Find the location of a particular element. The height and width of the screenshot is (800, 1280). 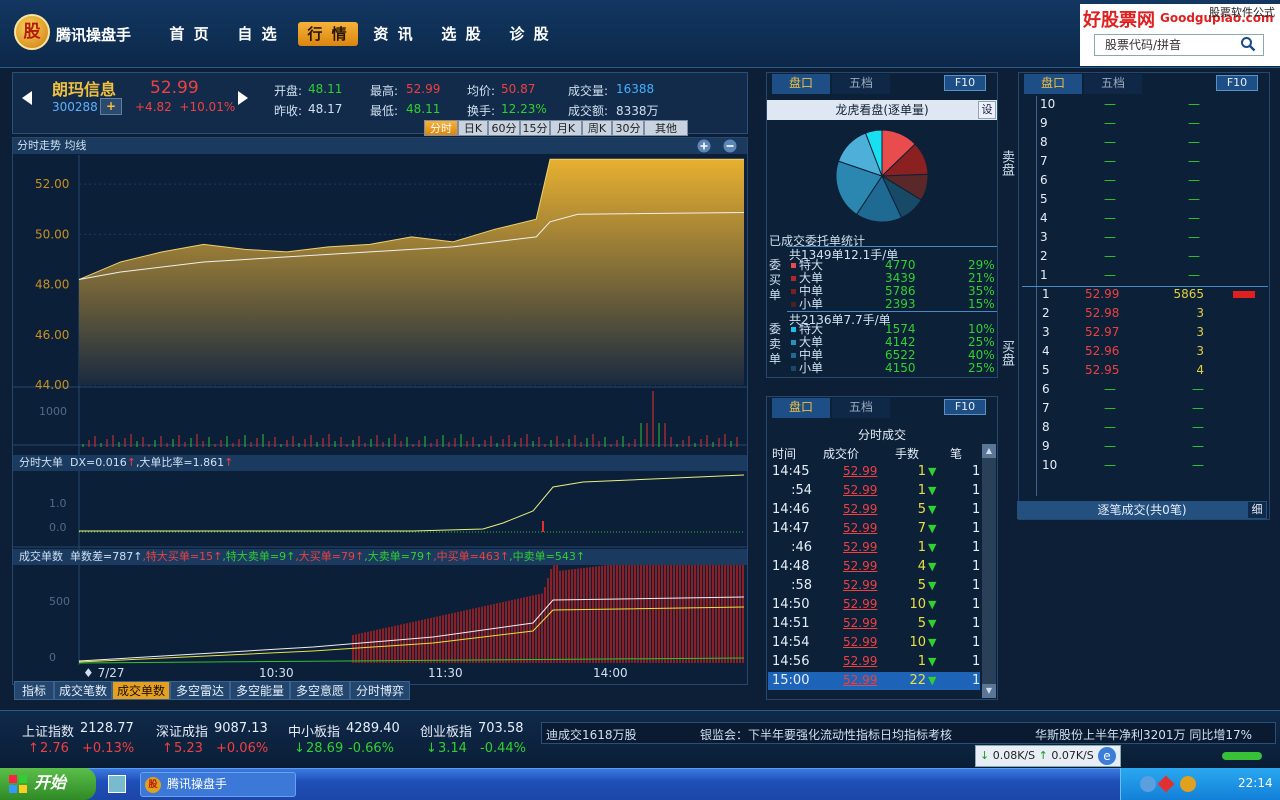

index-name: 上证指数 is located at coordinates (48, 730).